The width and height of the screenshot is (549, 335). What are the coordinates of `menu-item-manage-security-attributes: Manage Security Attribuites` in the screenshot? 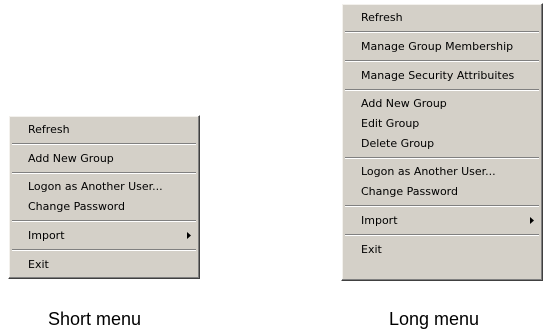 It's located at (442, 75).